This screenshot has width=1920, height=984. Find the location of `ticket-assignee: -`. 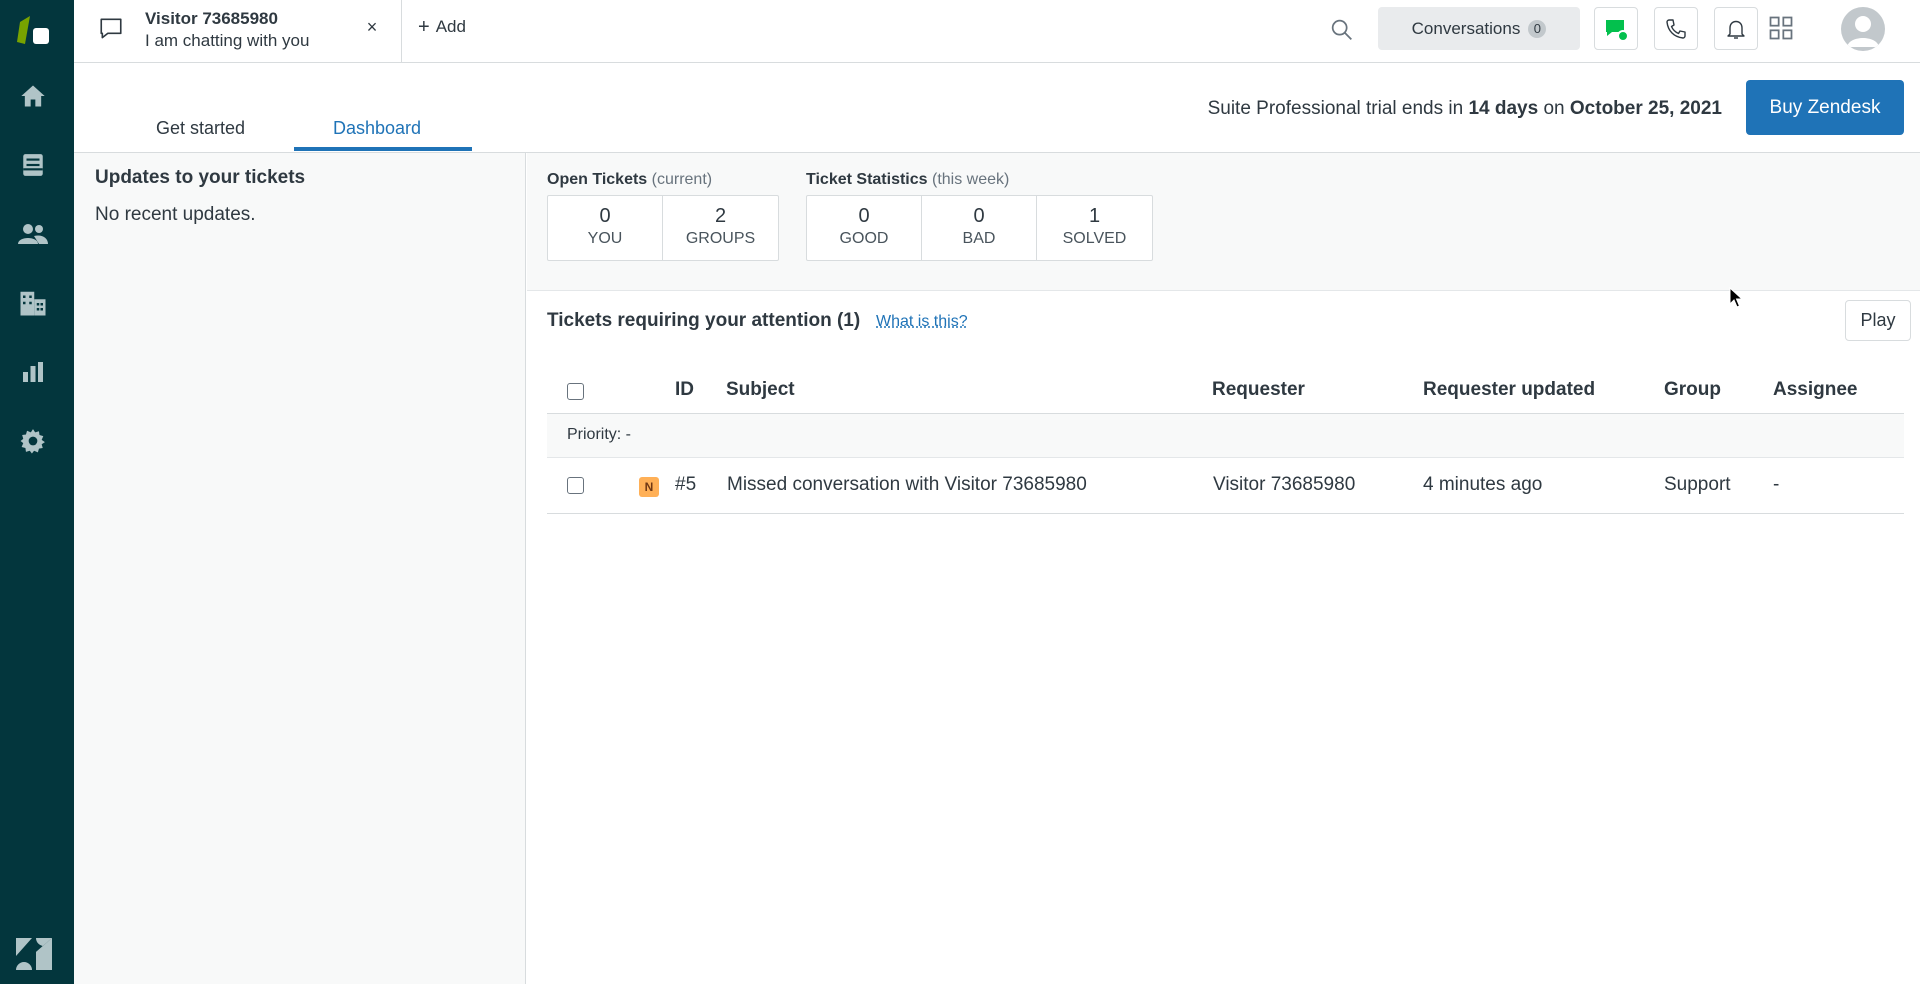

ticket-assignee: - is located at coordinates (1776, 484).